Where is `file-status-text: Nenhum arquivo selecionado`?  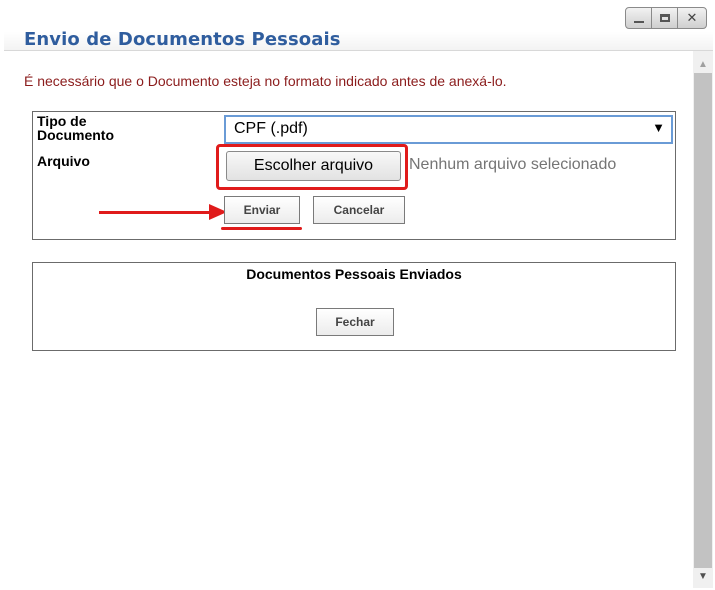
file-status-text: Nenhum arquivo selecionado is located at coordinates (513, 164).